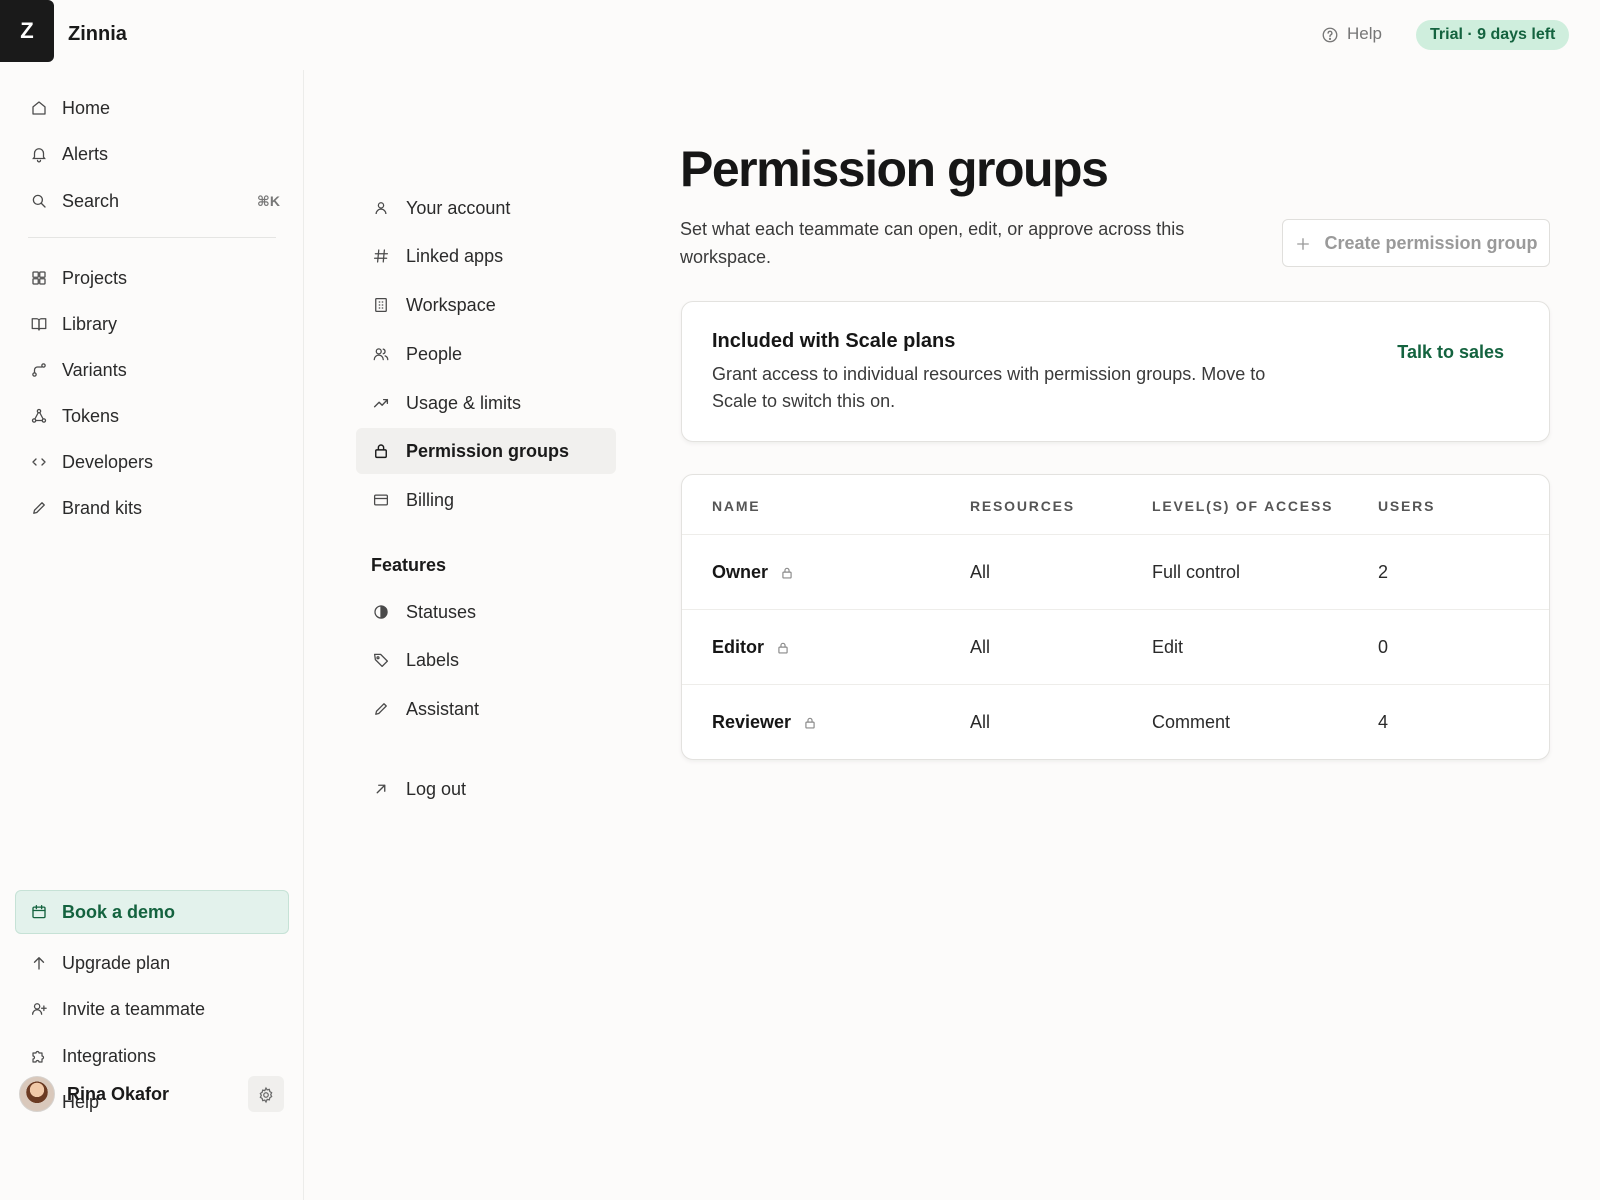 The height and width of the screenshot is (1200, 1600). What do you see at coordinates (486, 403) in the screenshot?
I see `settings-nav-usage-limits: Usage & limits` at bounding box center [486, 403].